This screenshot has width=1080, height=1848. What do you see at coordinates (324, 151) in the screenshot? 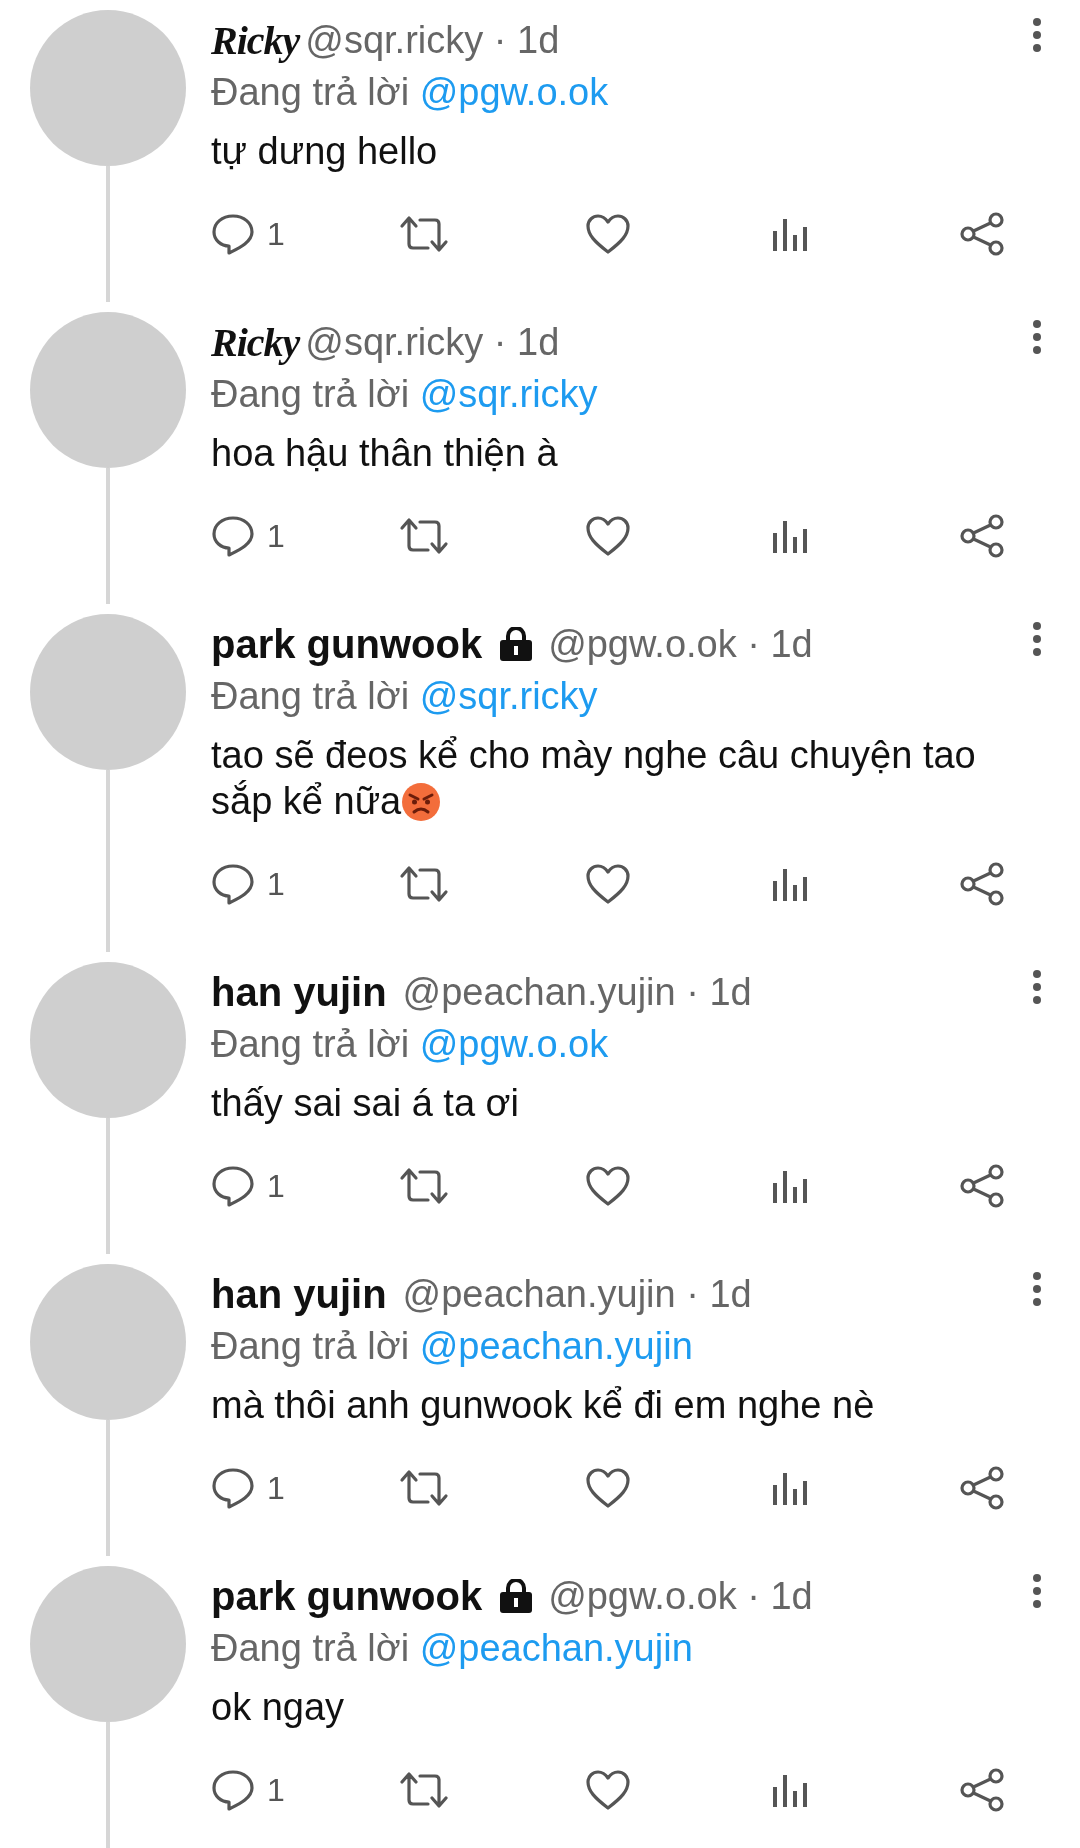
I see `post-text: tự dưng hello` at bounding box center [324, 151].